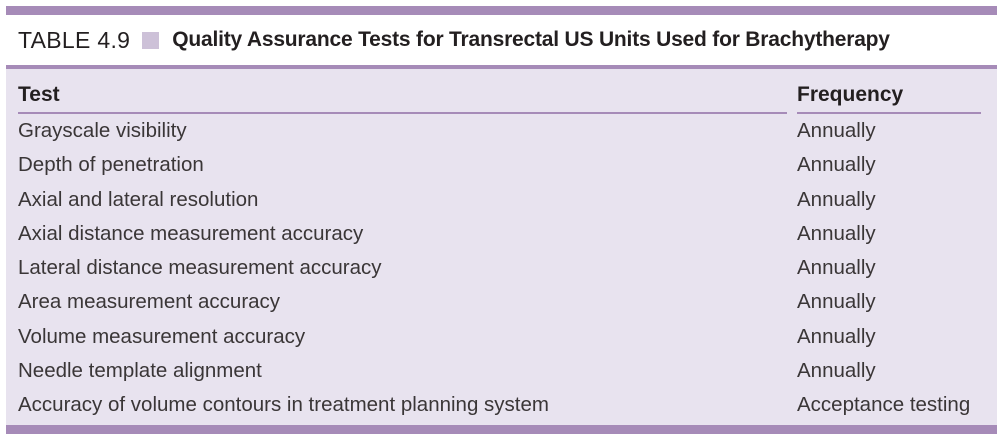 The height and width of the screenshot is (437, 1000). I want to click on cell-test: Lateral distance measurement accuracy, so click(200, 268).